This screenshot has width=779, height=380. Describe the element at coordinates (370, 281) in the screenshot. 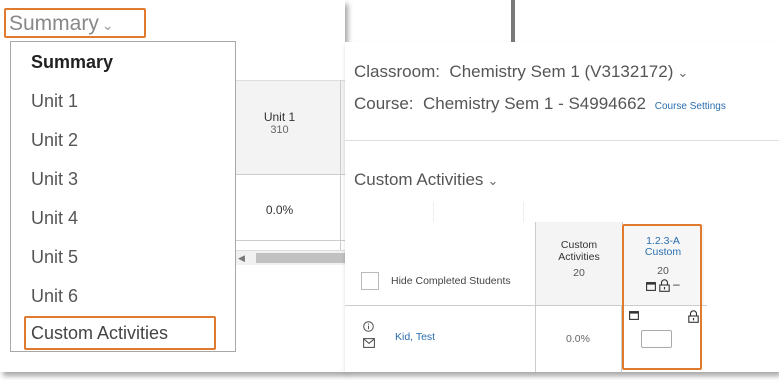

I see `hide-completed-checkbox` at that location.